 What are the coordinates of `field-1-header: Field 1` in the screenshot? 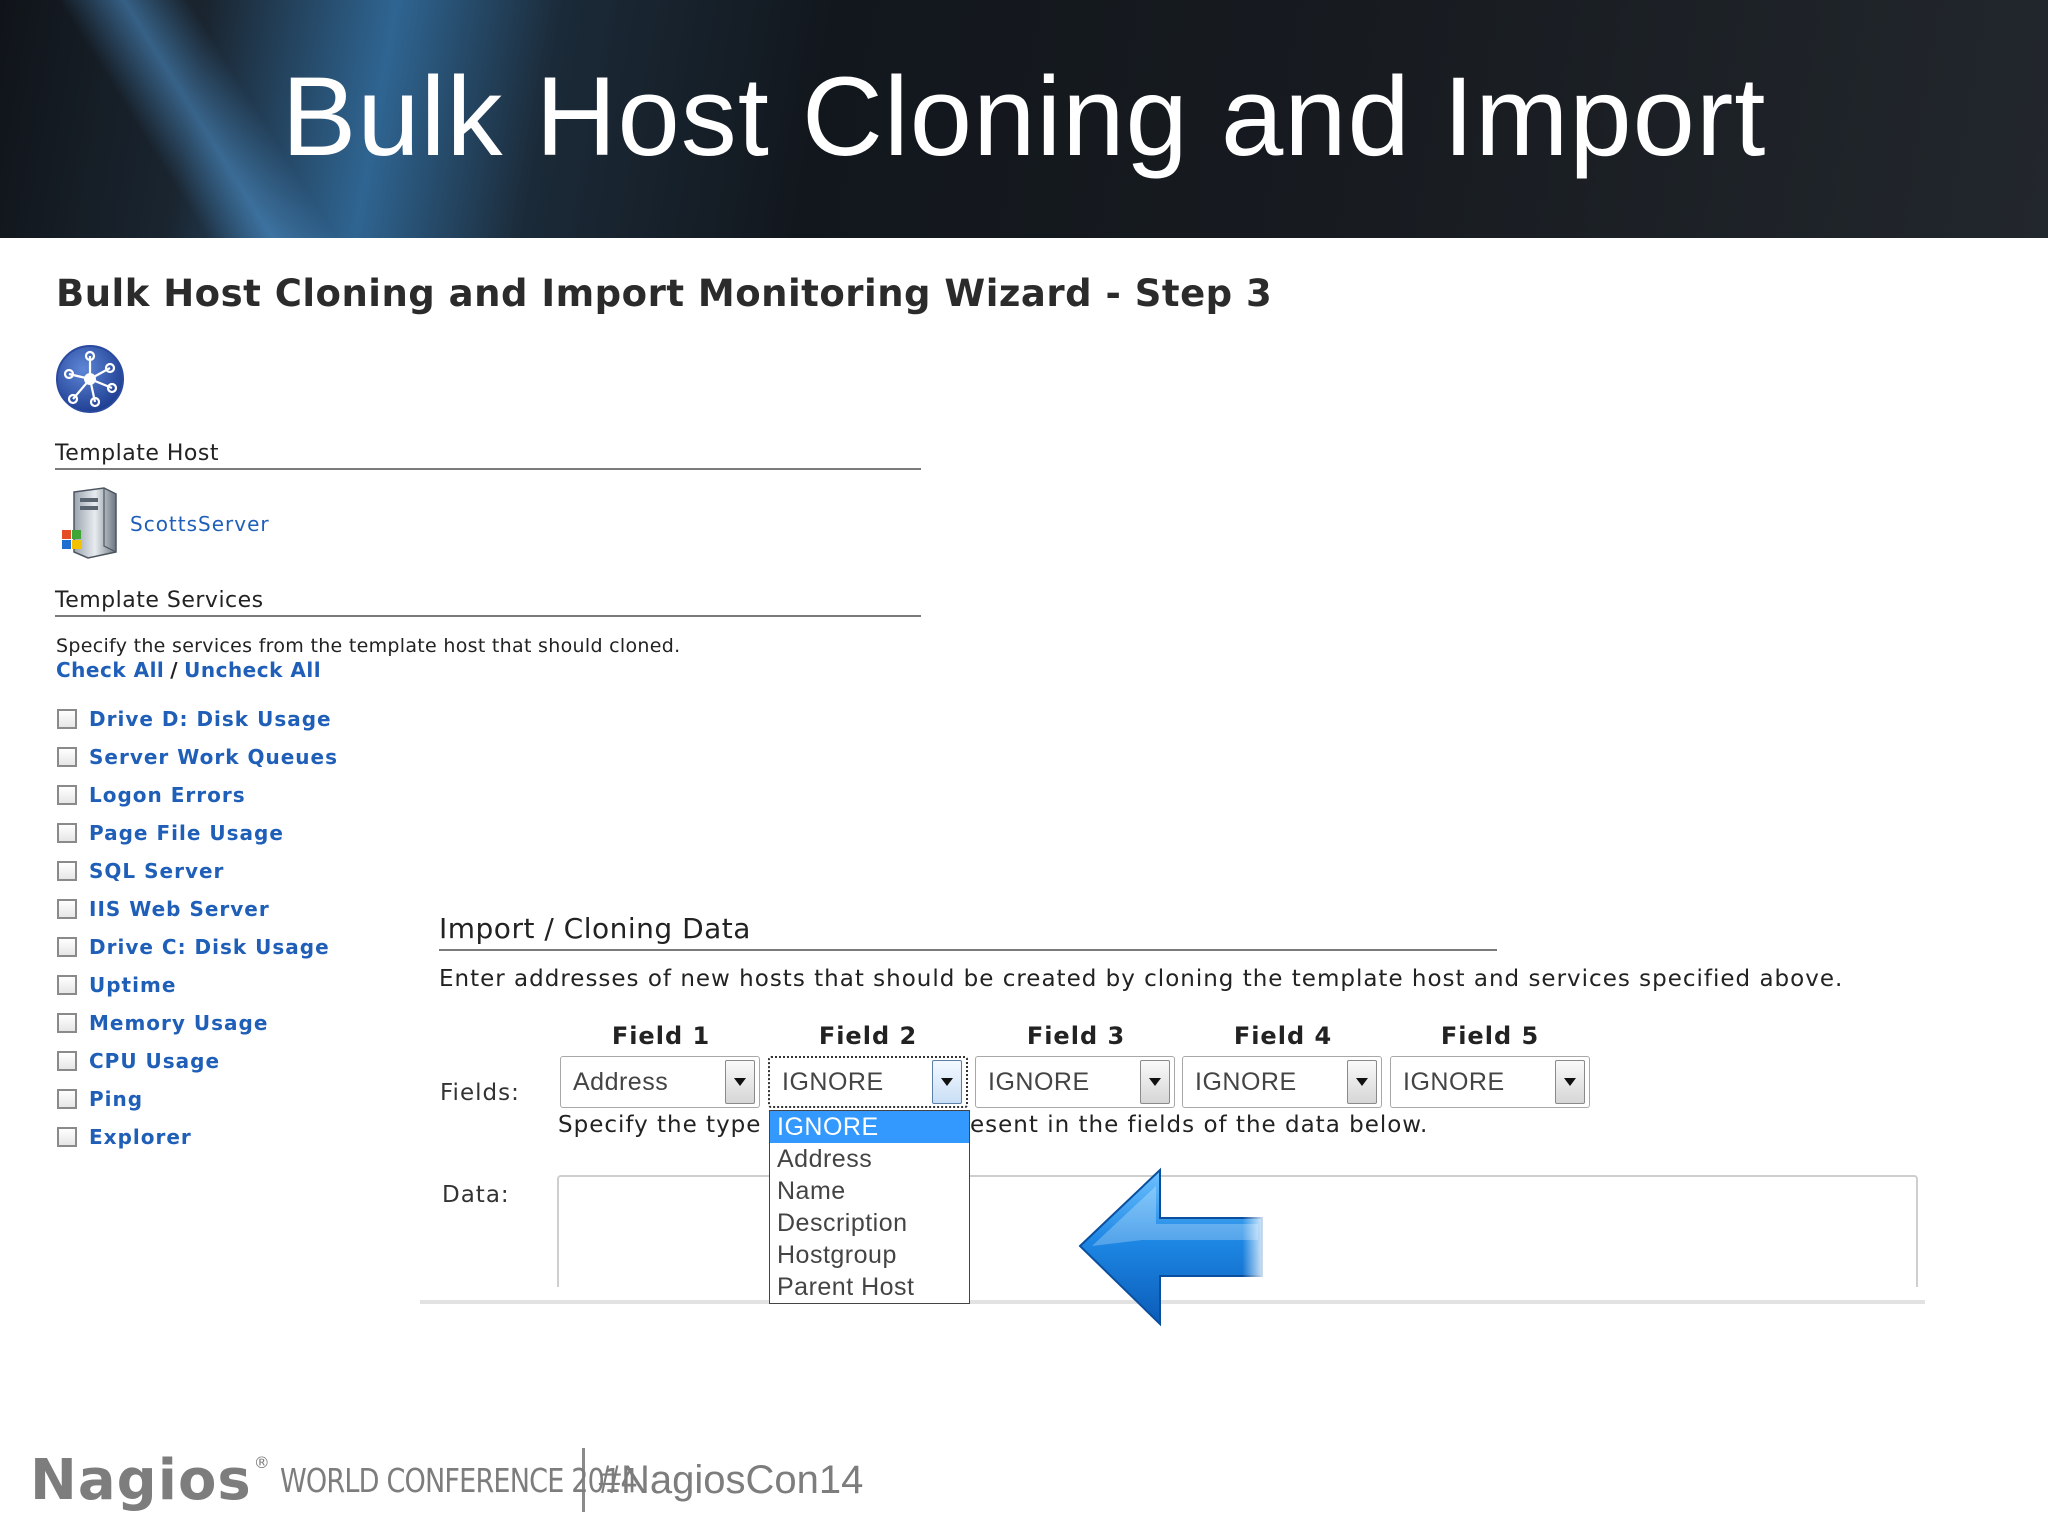 It's located at (661, 1036).